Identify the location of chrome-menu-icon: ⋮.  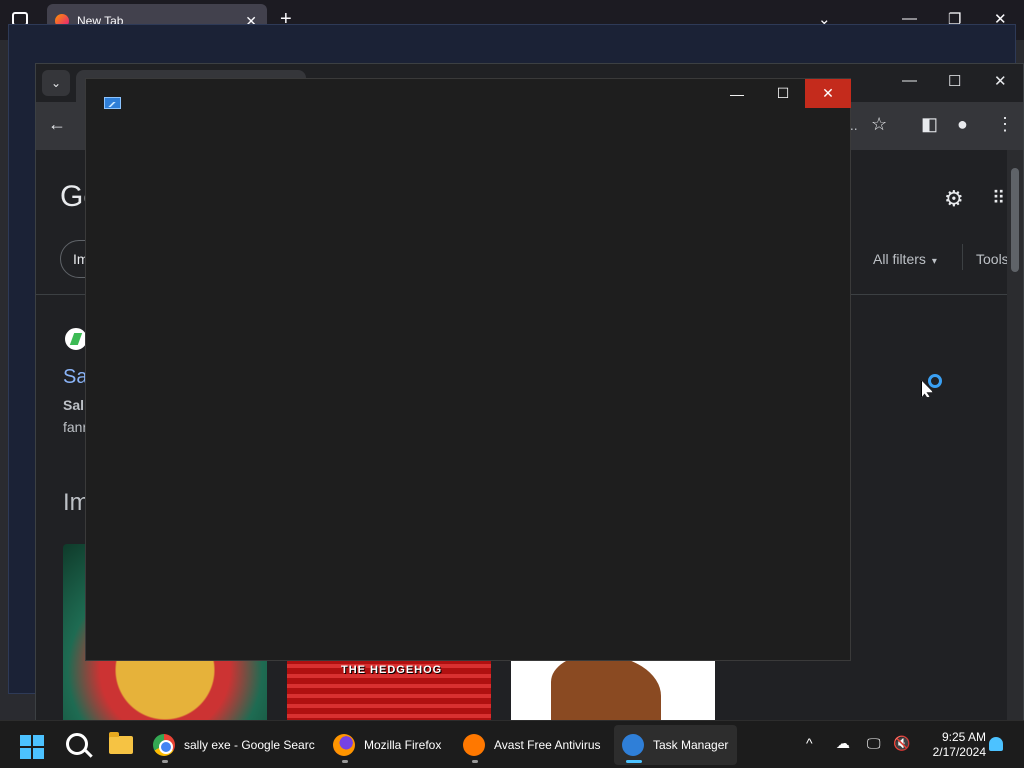
(1005, 124).